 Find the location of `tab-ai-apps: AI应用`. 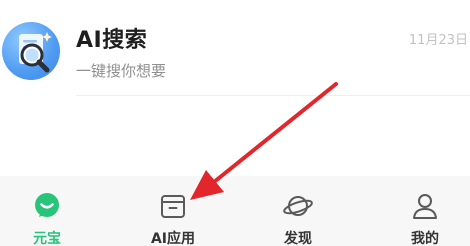

tab-ai-apps: AI应用 is located at coordinates (173, 211).